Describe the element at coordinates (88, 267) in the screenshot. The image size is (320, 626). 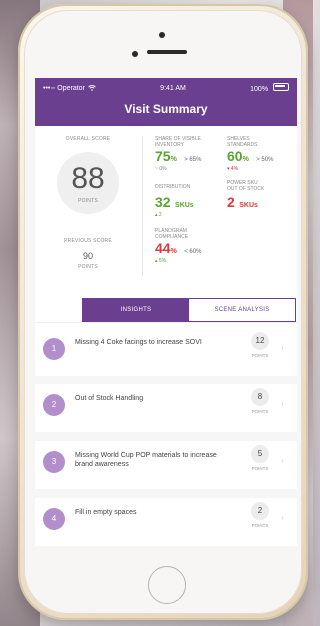
I see `previous-score-unit: POINTS` at that location.